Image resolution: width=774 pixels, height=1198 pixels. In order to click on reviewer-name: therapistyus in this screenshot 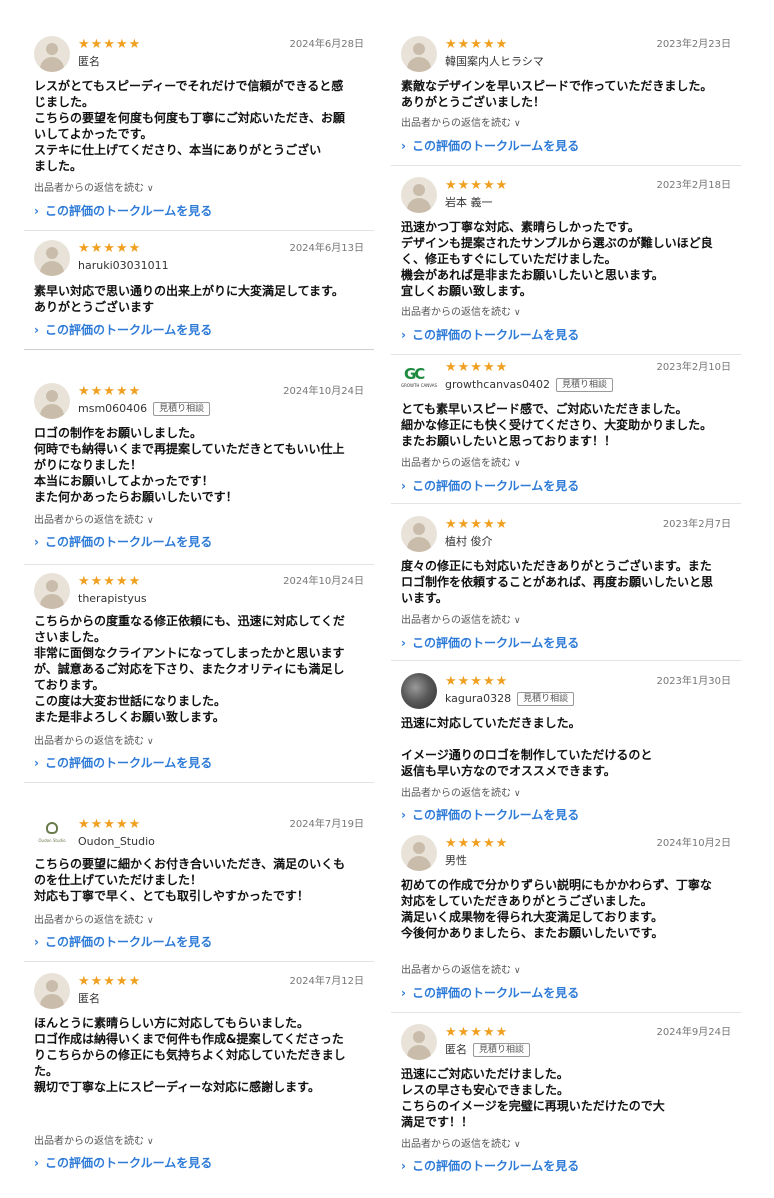, I will do `click(112, 599)`.